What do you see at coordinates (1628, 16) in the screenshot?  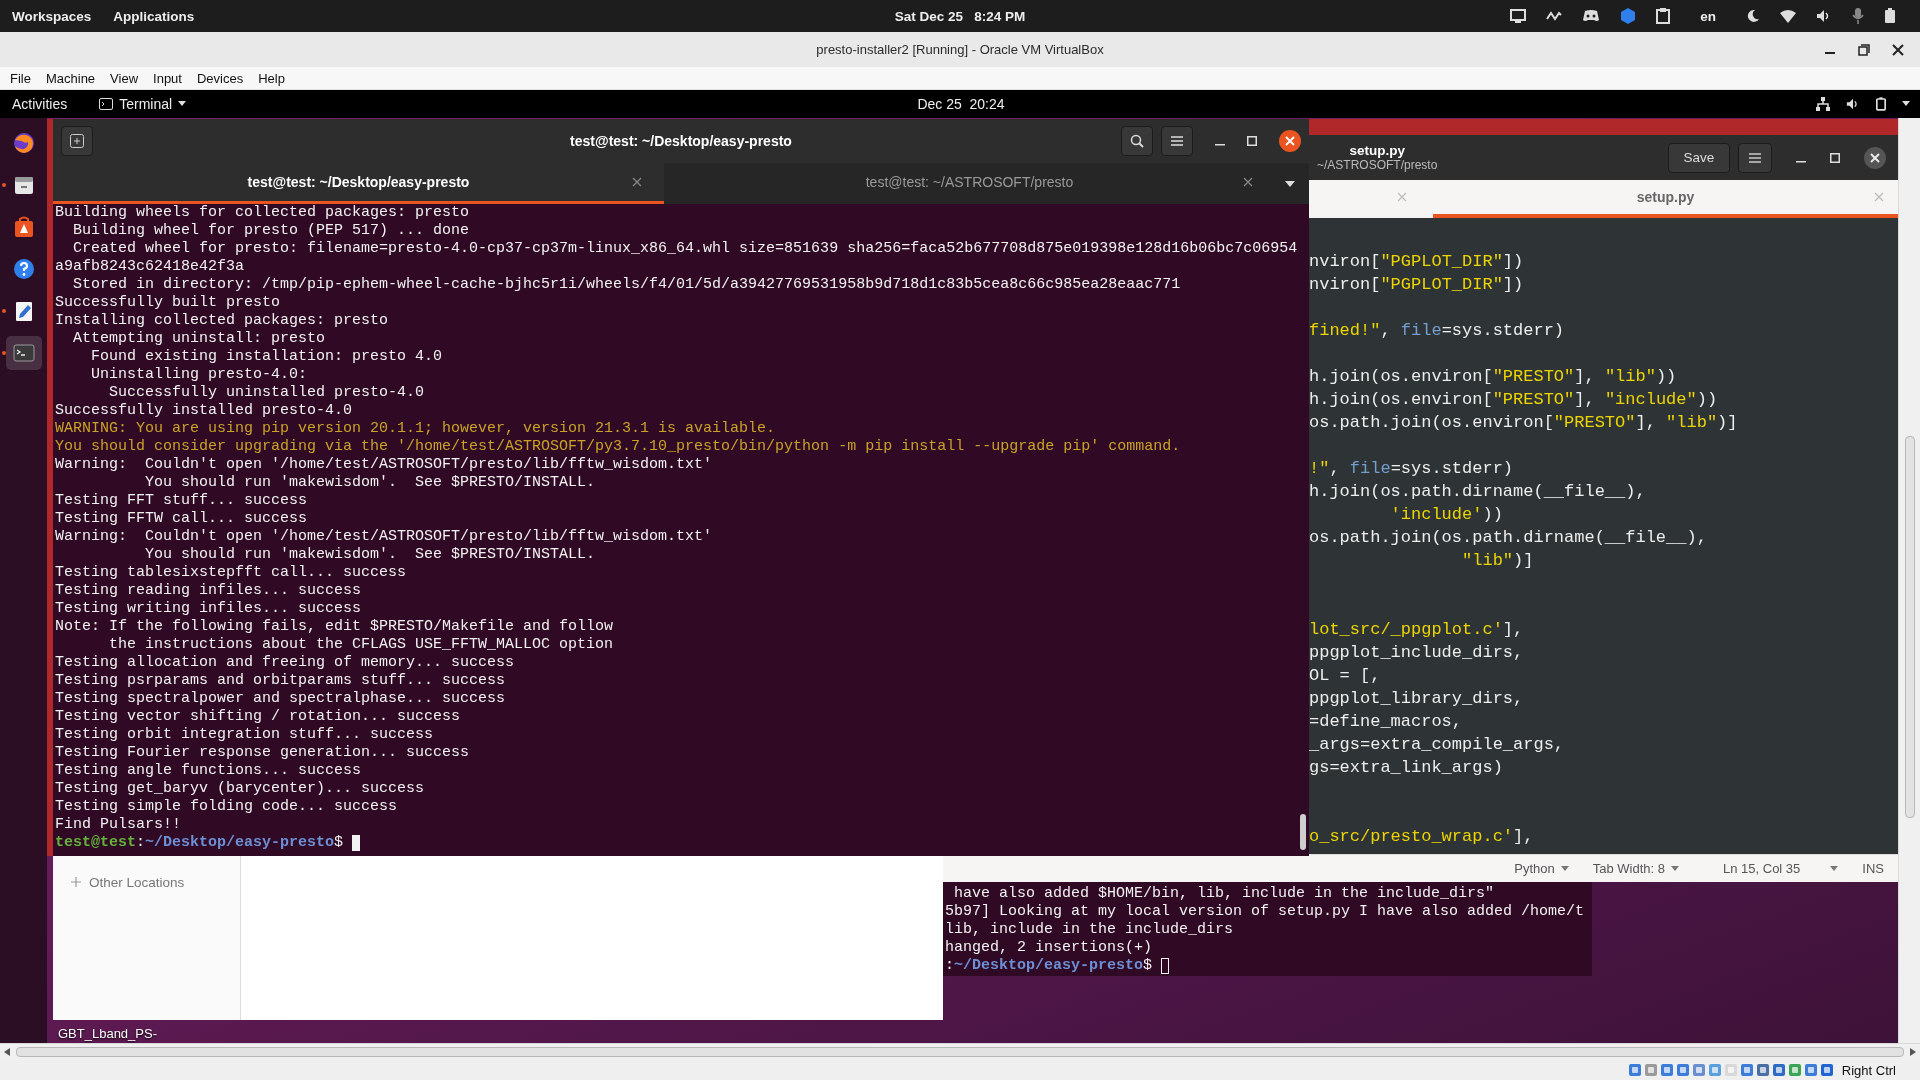 I see `hexagon-icon` at bounding box center [1628, 16].